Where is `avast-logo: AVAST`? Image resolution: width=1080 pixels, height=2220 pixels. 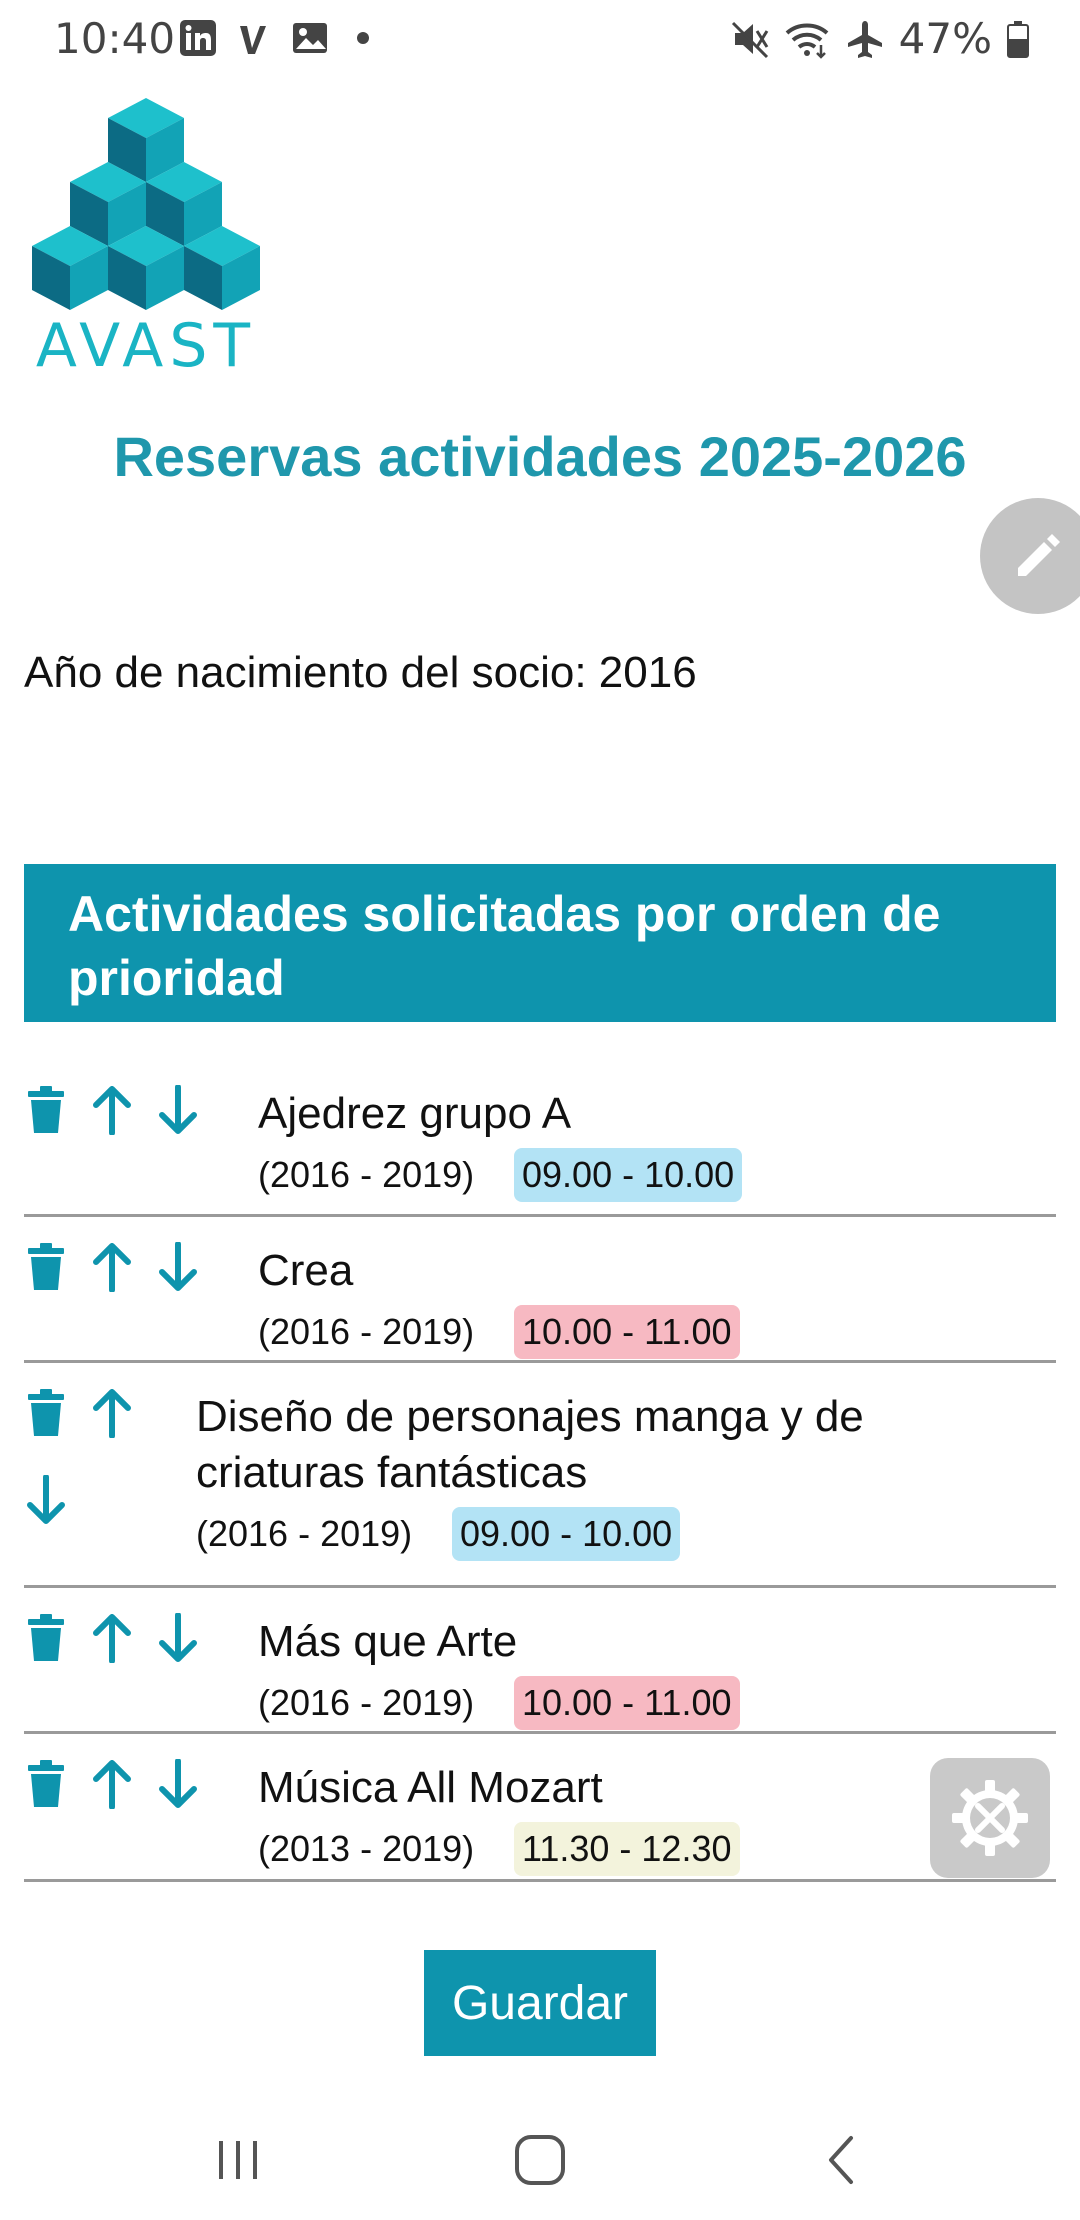 avast-logo: AVAST is located at coordinates (146, 238).